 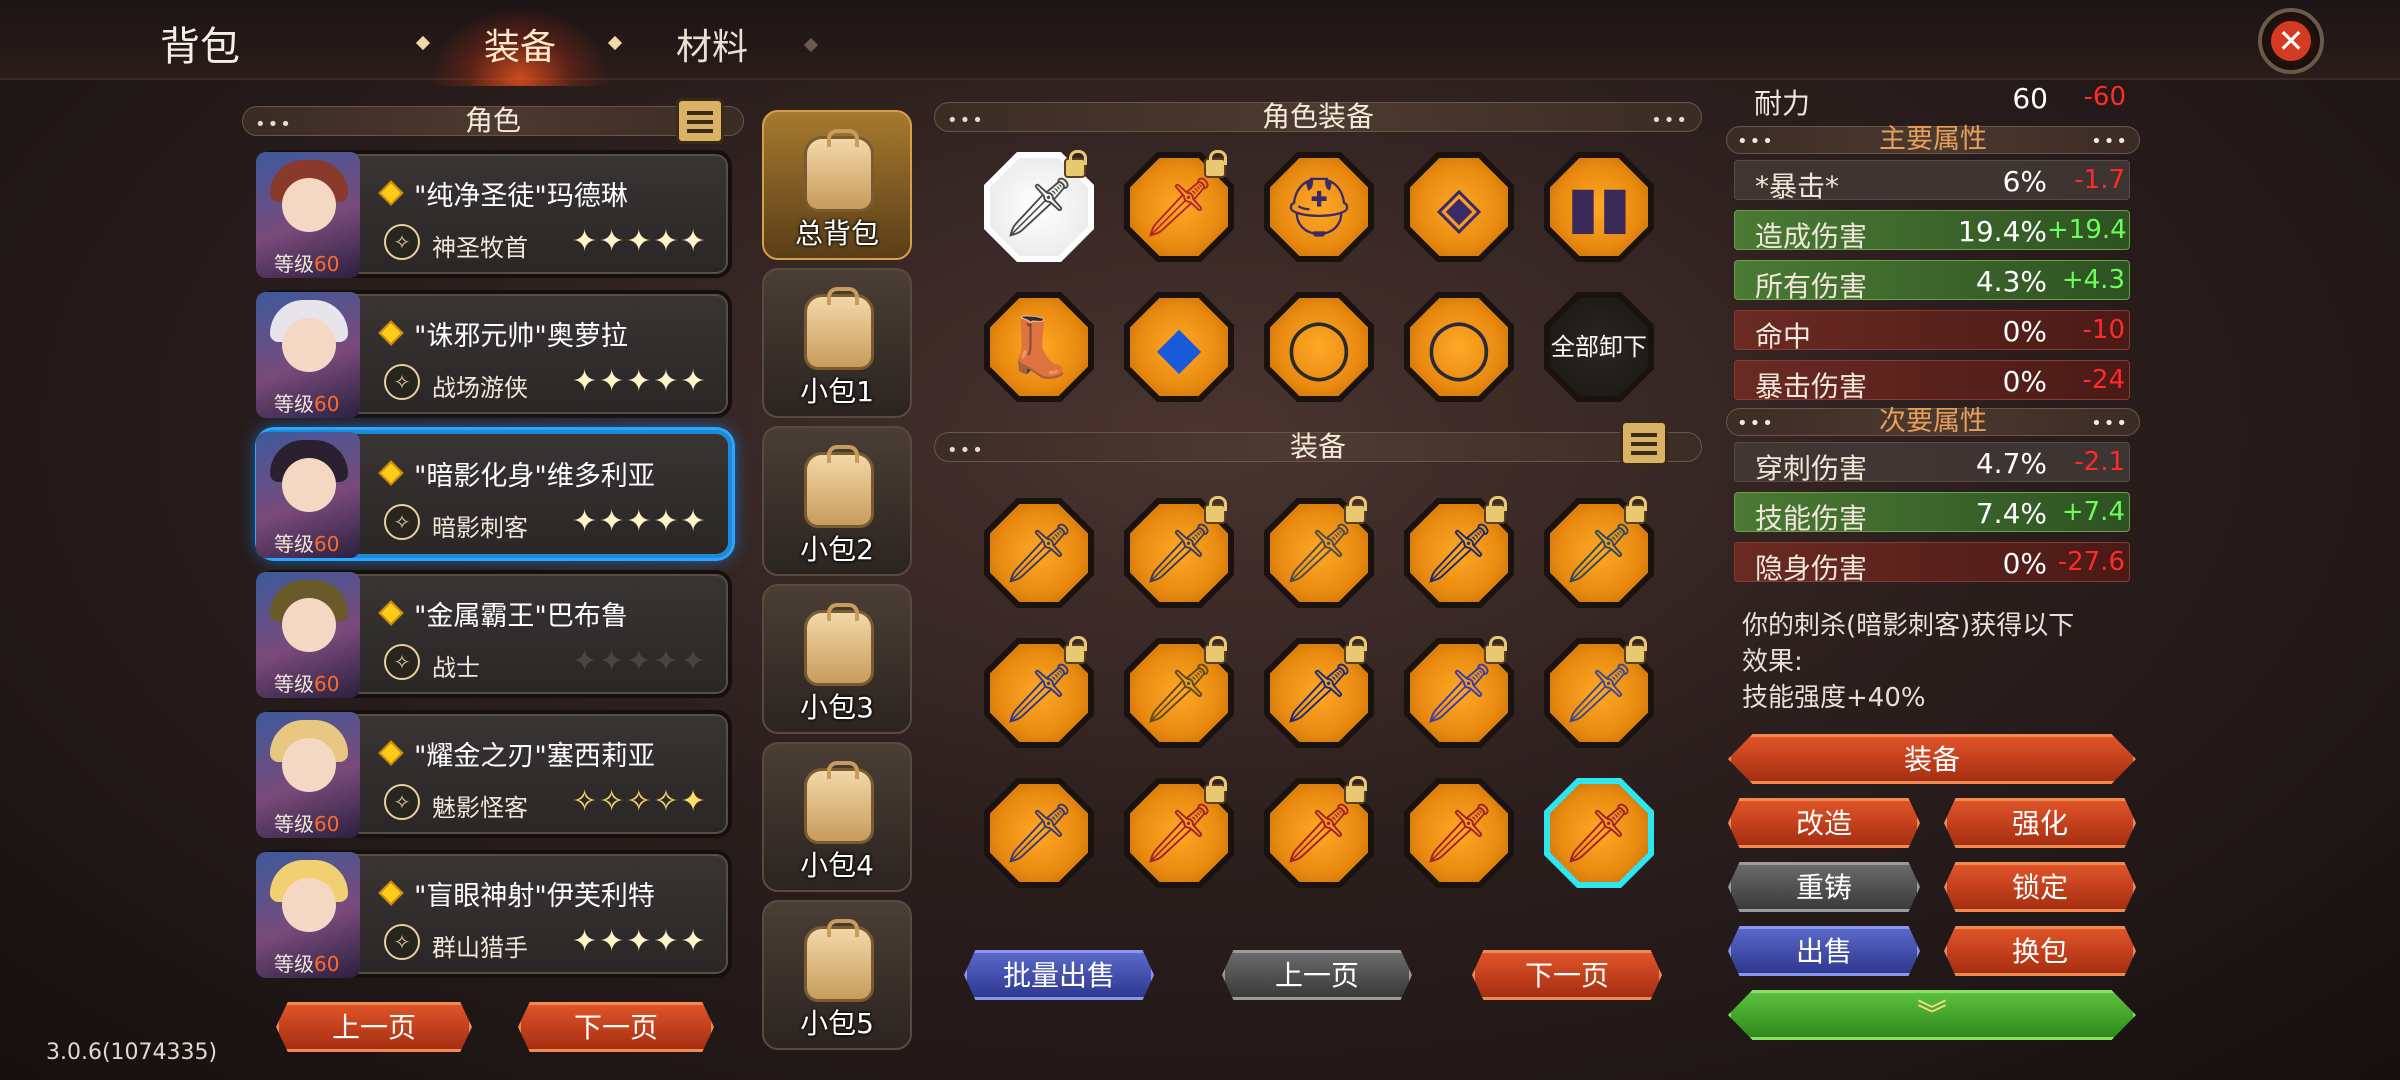 I want to click on equipment-next-page-button: 下一页, so click(x=1567, y=975).